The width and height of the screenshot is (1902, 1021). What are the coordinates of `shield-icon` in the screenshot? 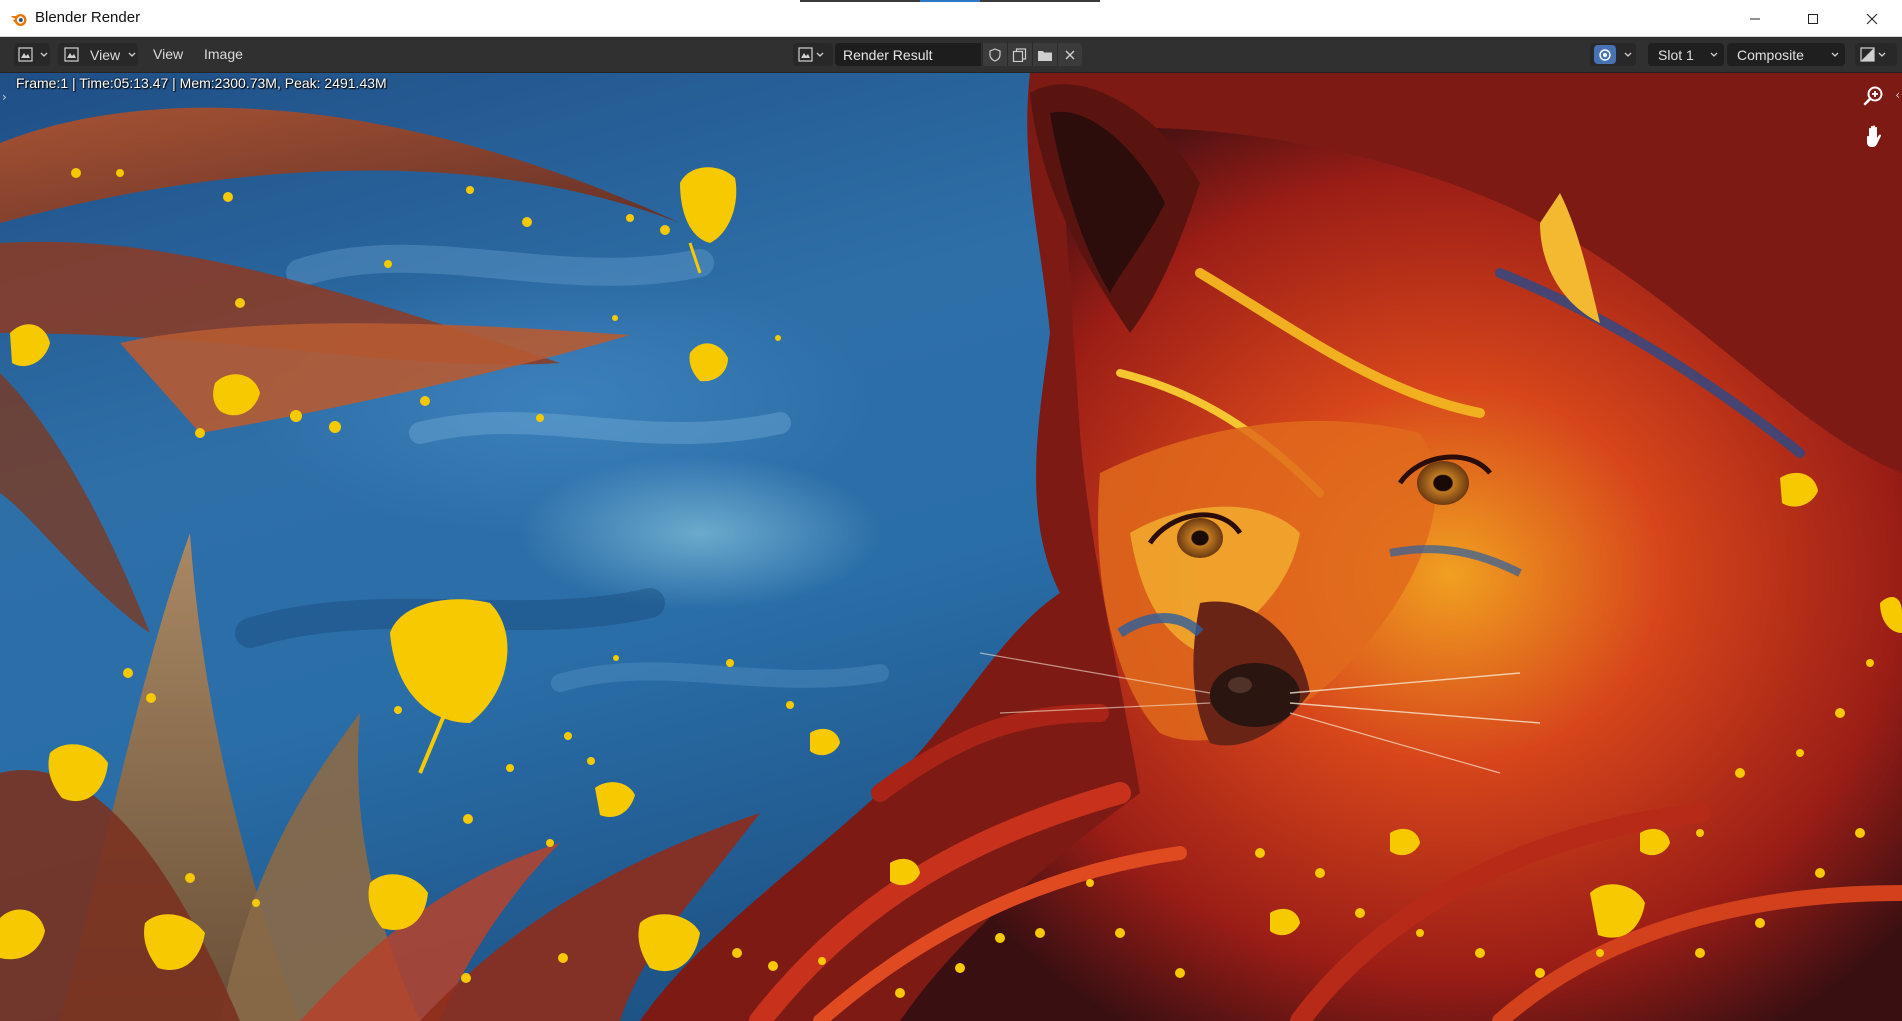 It's located at (995, 54).